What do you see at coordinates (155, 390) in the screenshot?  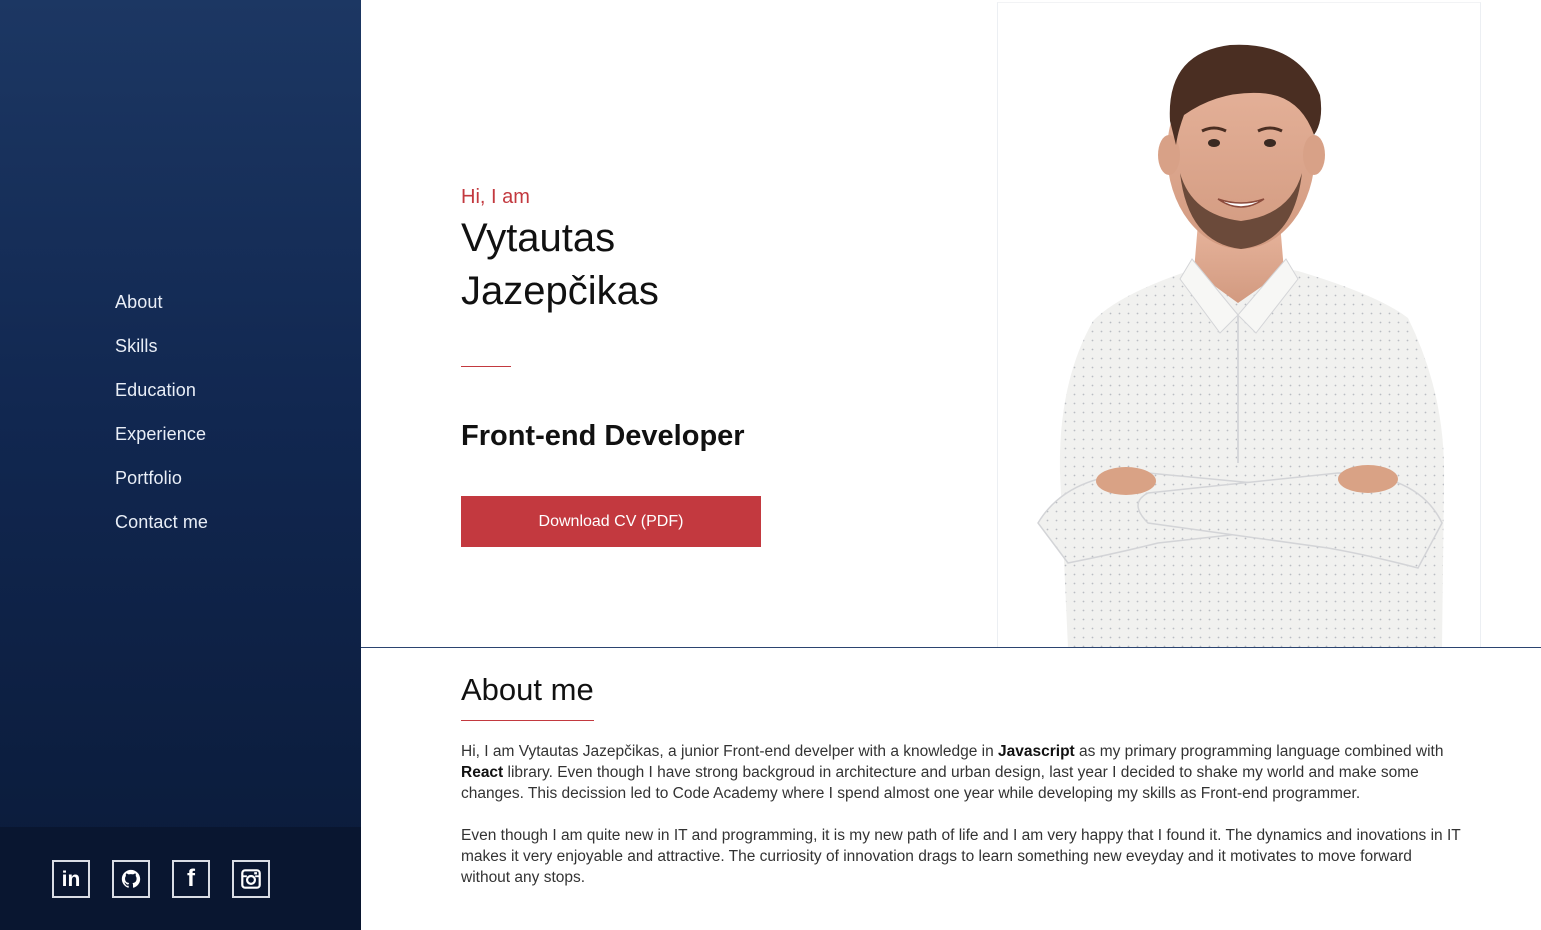 I see `nav-item-education: Education` at bounding box center [155, 390].